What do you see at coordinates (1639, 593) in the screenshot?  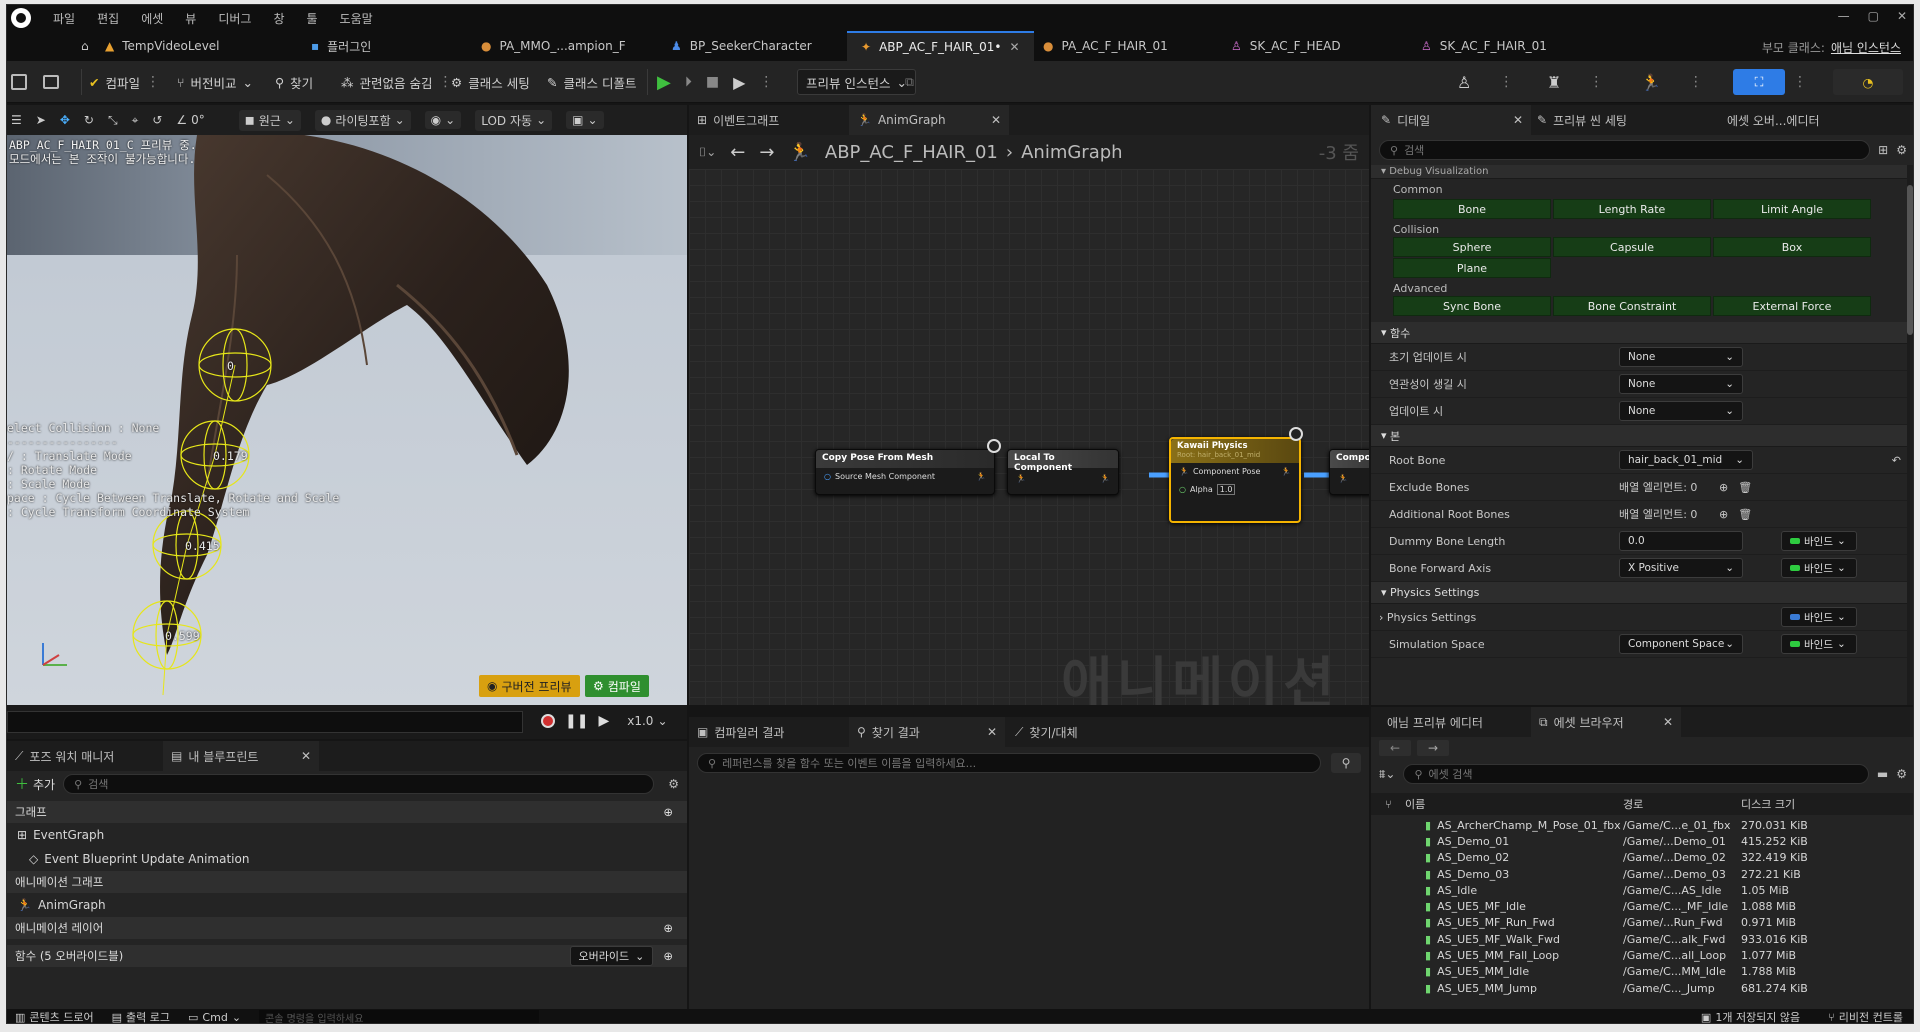 I see `section-physics-settings: ▾ Physics Settings` at bounding box center [1639, 593].